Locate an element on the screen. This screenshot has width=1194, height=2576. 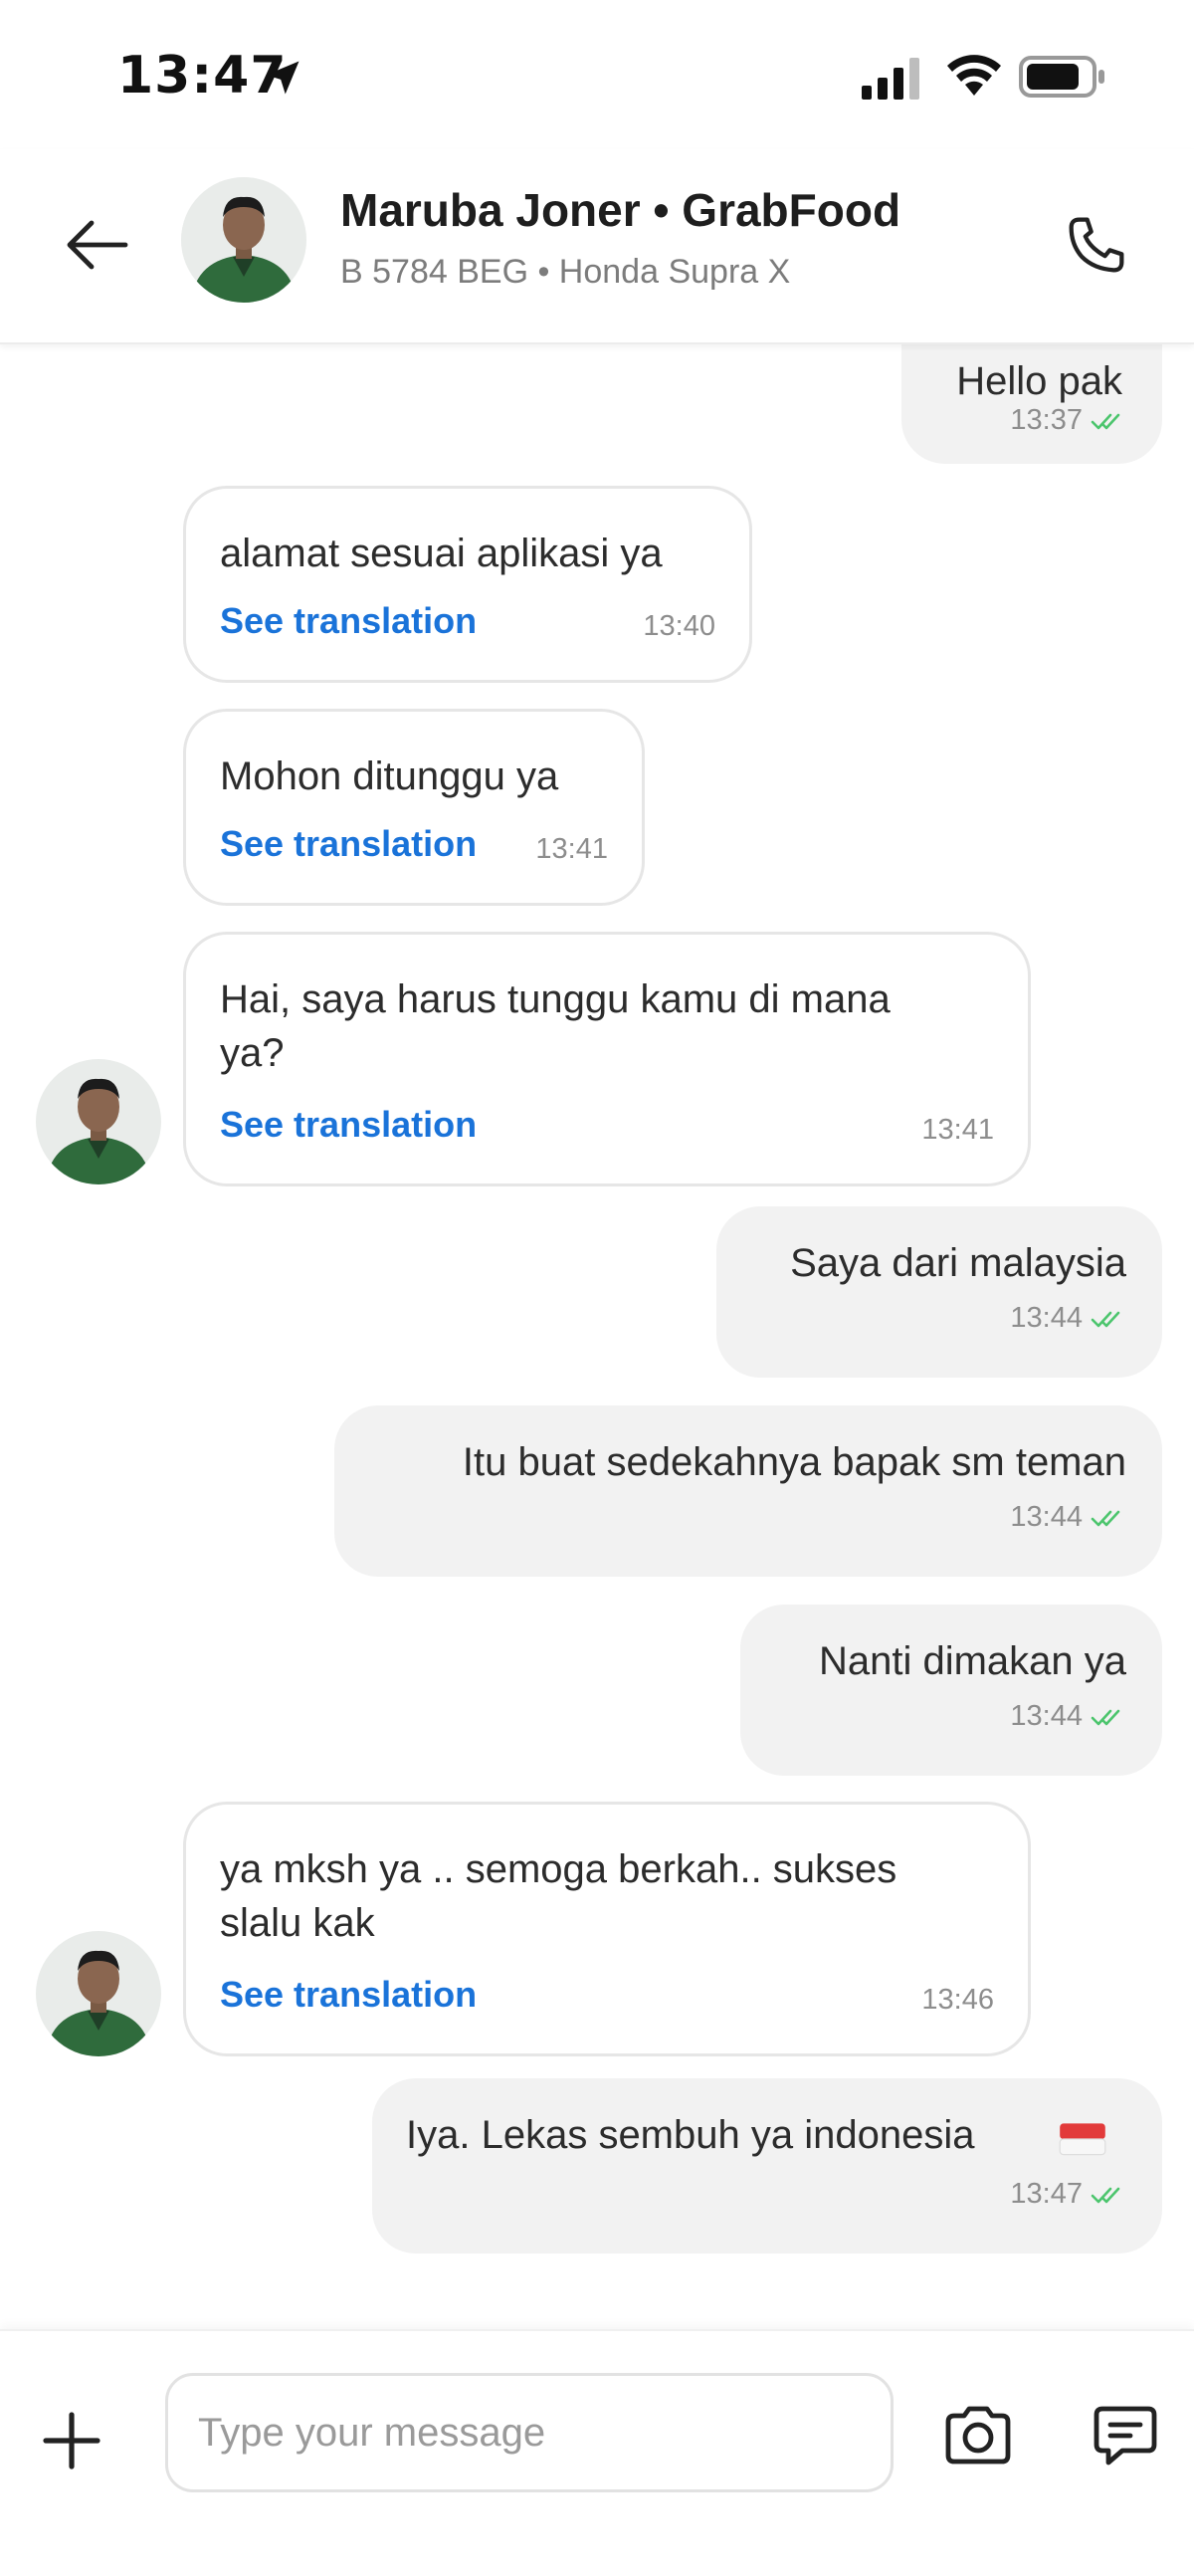
outgoing-message: Iya. Lekas sembuh ya indonesia 13:47 is located at coordinates (767, 2166).